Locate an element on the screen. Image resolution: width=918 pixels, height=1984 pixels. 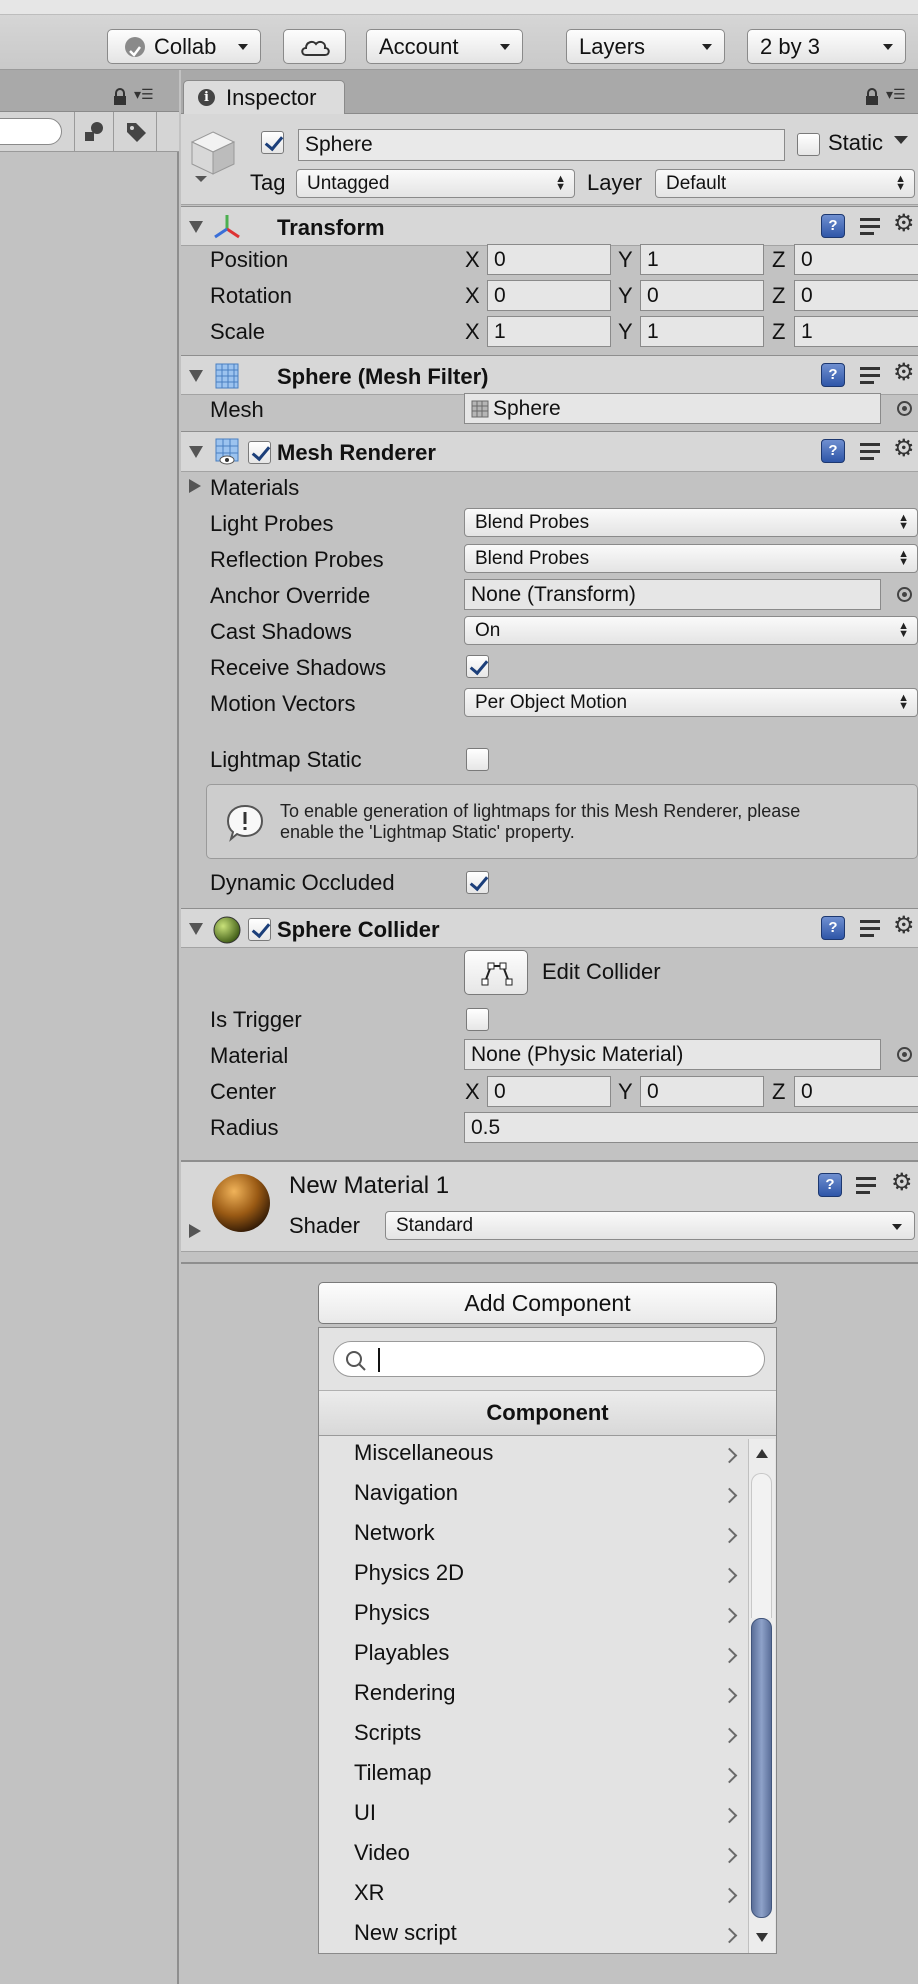
light-probes-dropdown: Blend Probes ▲ ▼ is located at coordinates (691, 522).